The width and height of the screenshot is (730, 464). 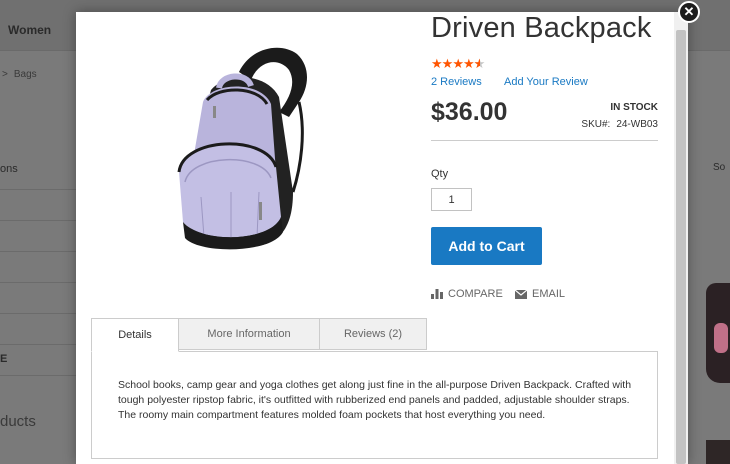 What do you see at coordinates (242, 148) in the screenshot?
I see `backpack-image` at bounding box center [242, 148].